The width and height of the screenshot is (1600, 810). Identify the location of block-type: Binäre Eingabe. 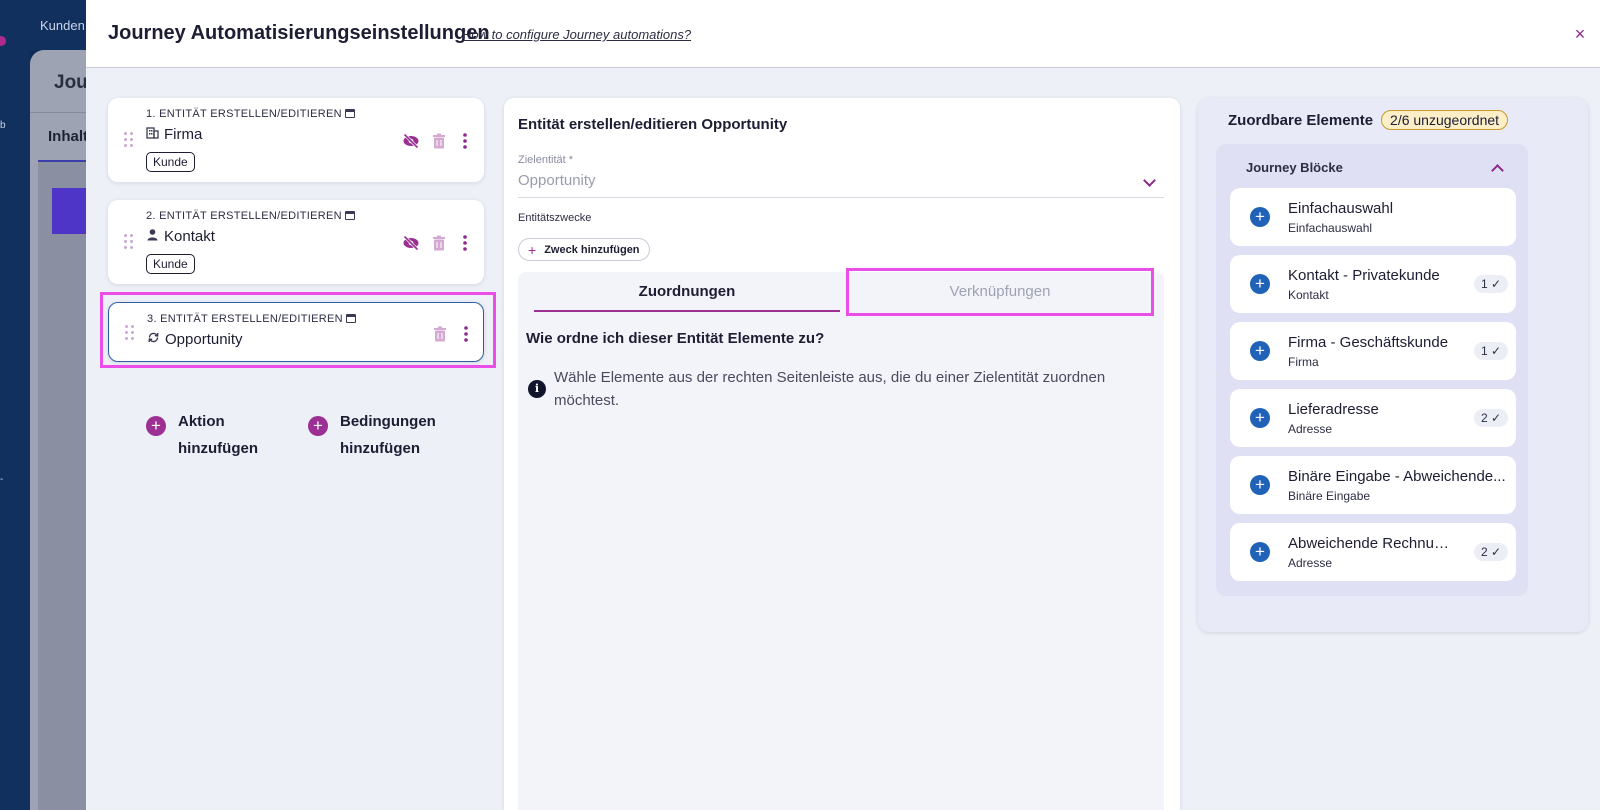
(1329, 496).